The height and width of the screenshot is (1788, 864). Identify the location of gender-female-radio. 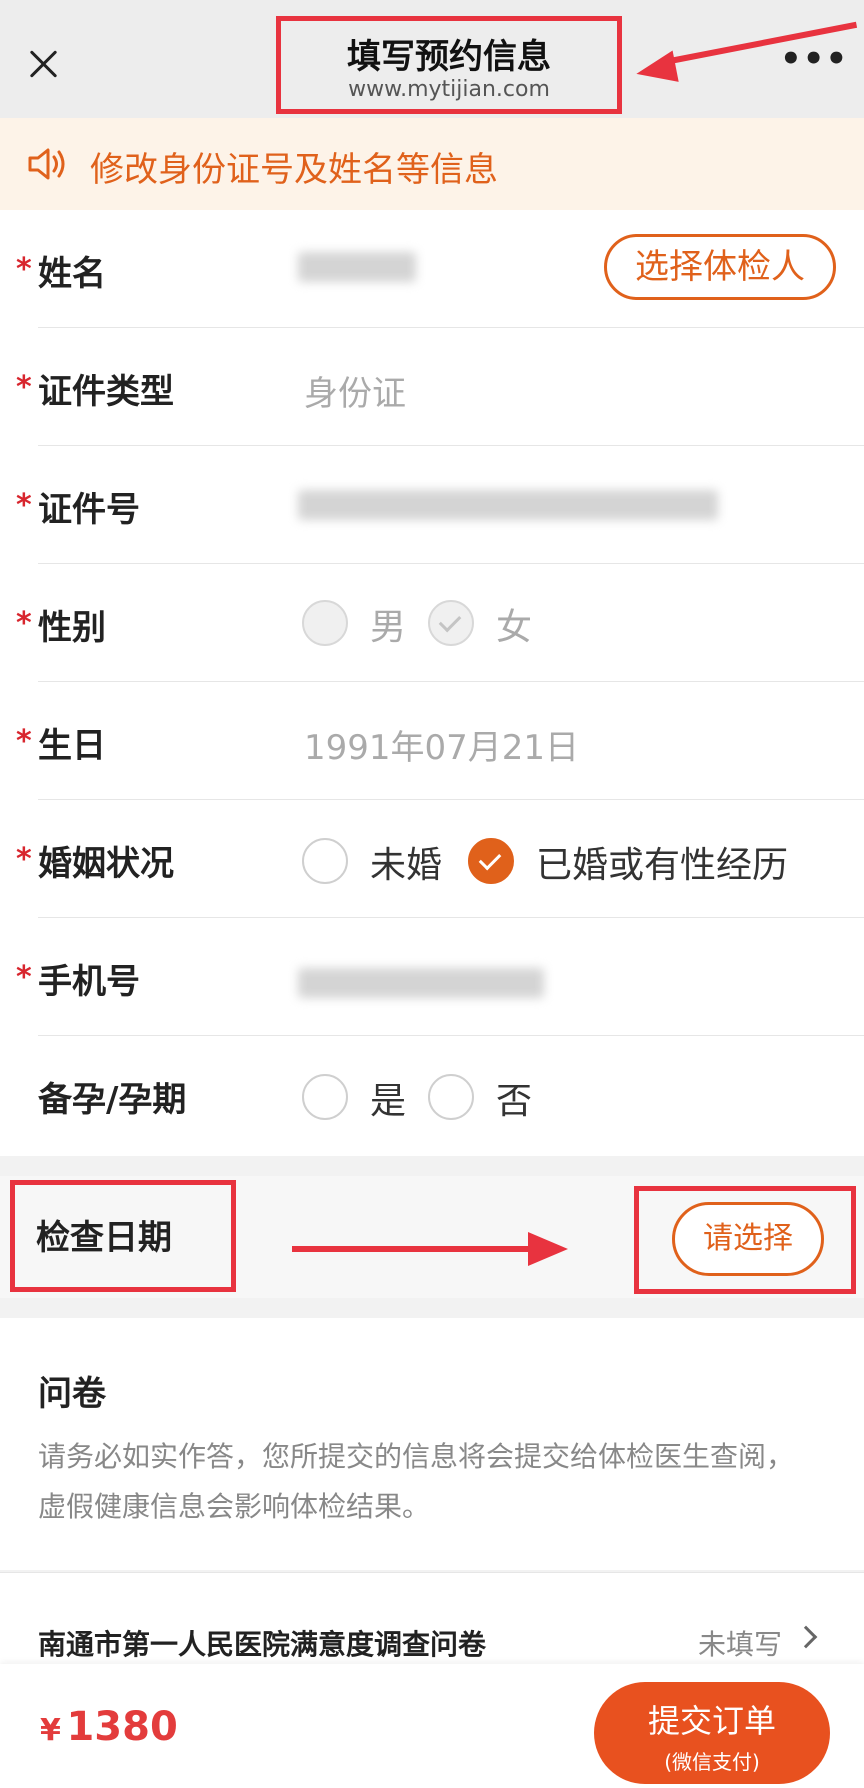
(451, 623).